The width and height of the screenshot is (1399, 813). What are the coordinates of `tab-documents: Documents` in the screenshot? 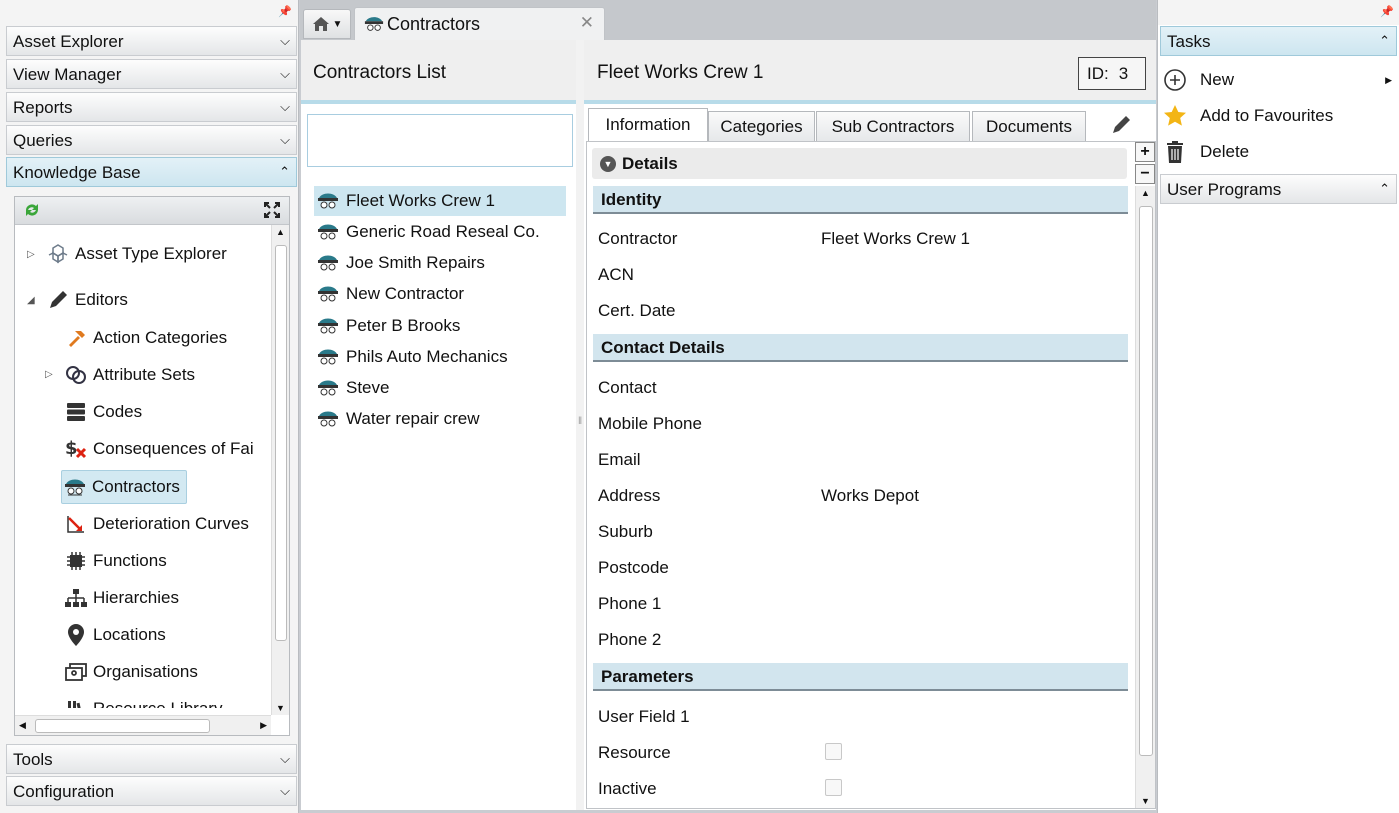 It's located at (1029, 126).